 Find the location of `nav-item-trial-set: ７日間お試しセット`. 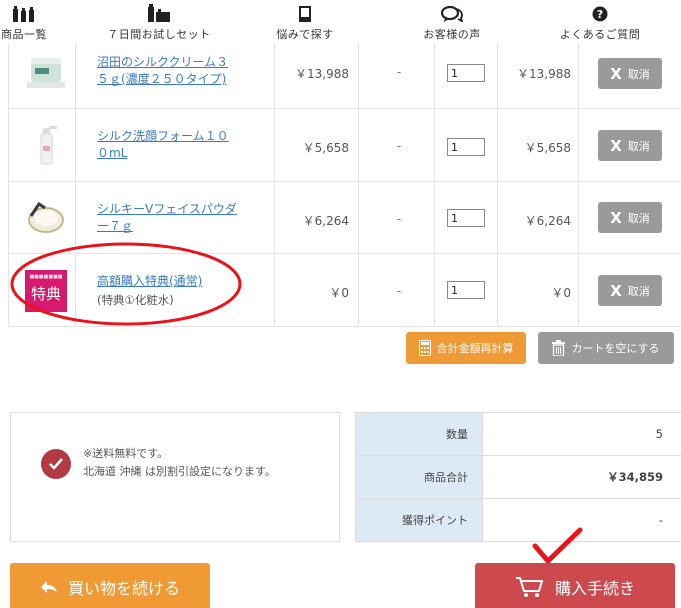

nav-item-trial-set: ７日間お試しセット is located at coordinates (159, 22).